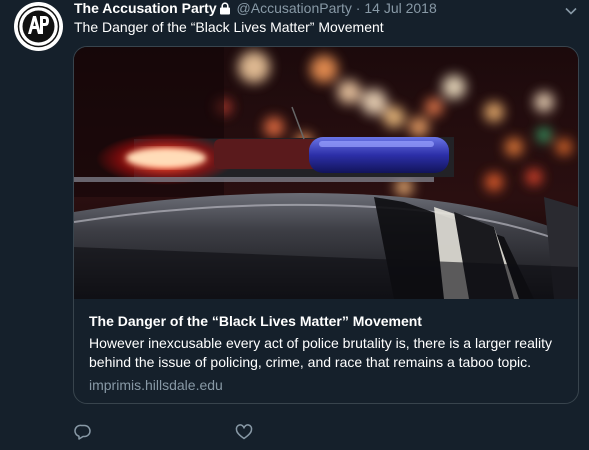  What do you see at coordinates (294, 8) in the screenshot?
I see `author-handle: @AccusationParty` at bounding box center [294, 8].